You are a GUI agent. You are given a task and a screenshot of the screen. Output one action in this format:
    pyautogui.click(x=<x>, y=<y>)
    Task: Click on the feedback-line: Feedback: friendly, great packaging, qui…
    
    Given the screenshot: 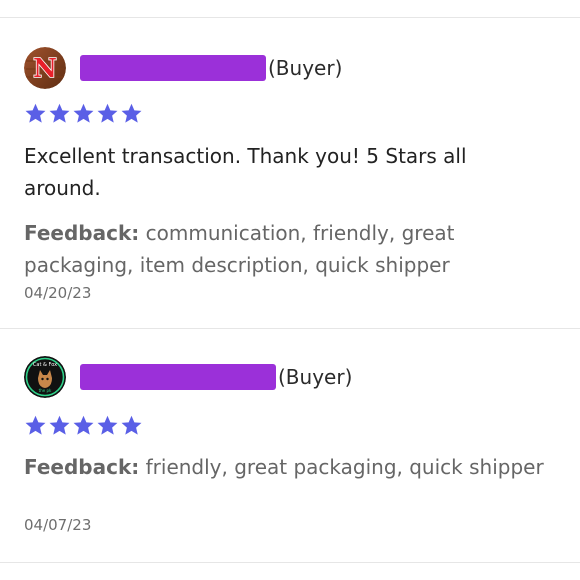 What is the action you would take?
    pyautogui.click(x=284, y=467)
    